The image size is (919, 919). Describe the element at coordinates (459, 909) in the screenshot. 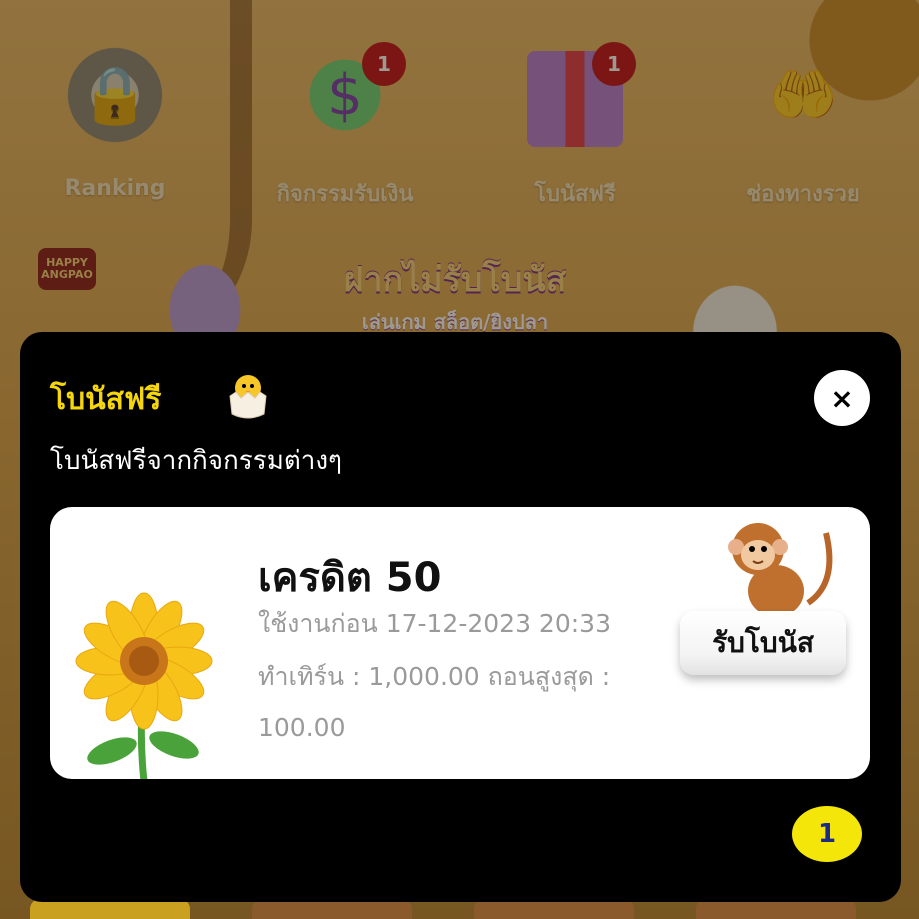

I see `bottom-tabs` at that location.